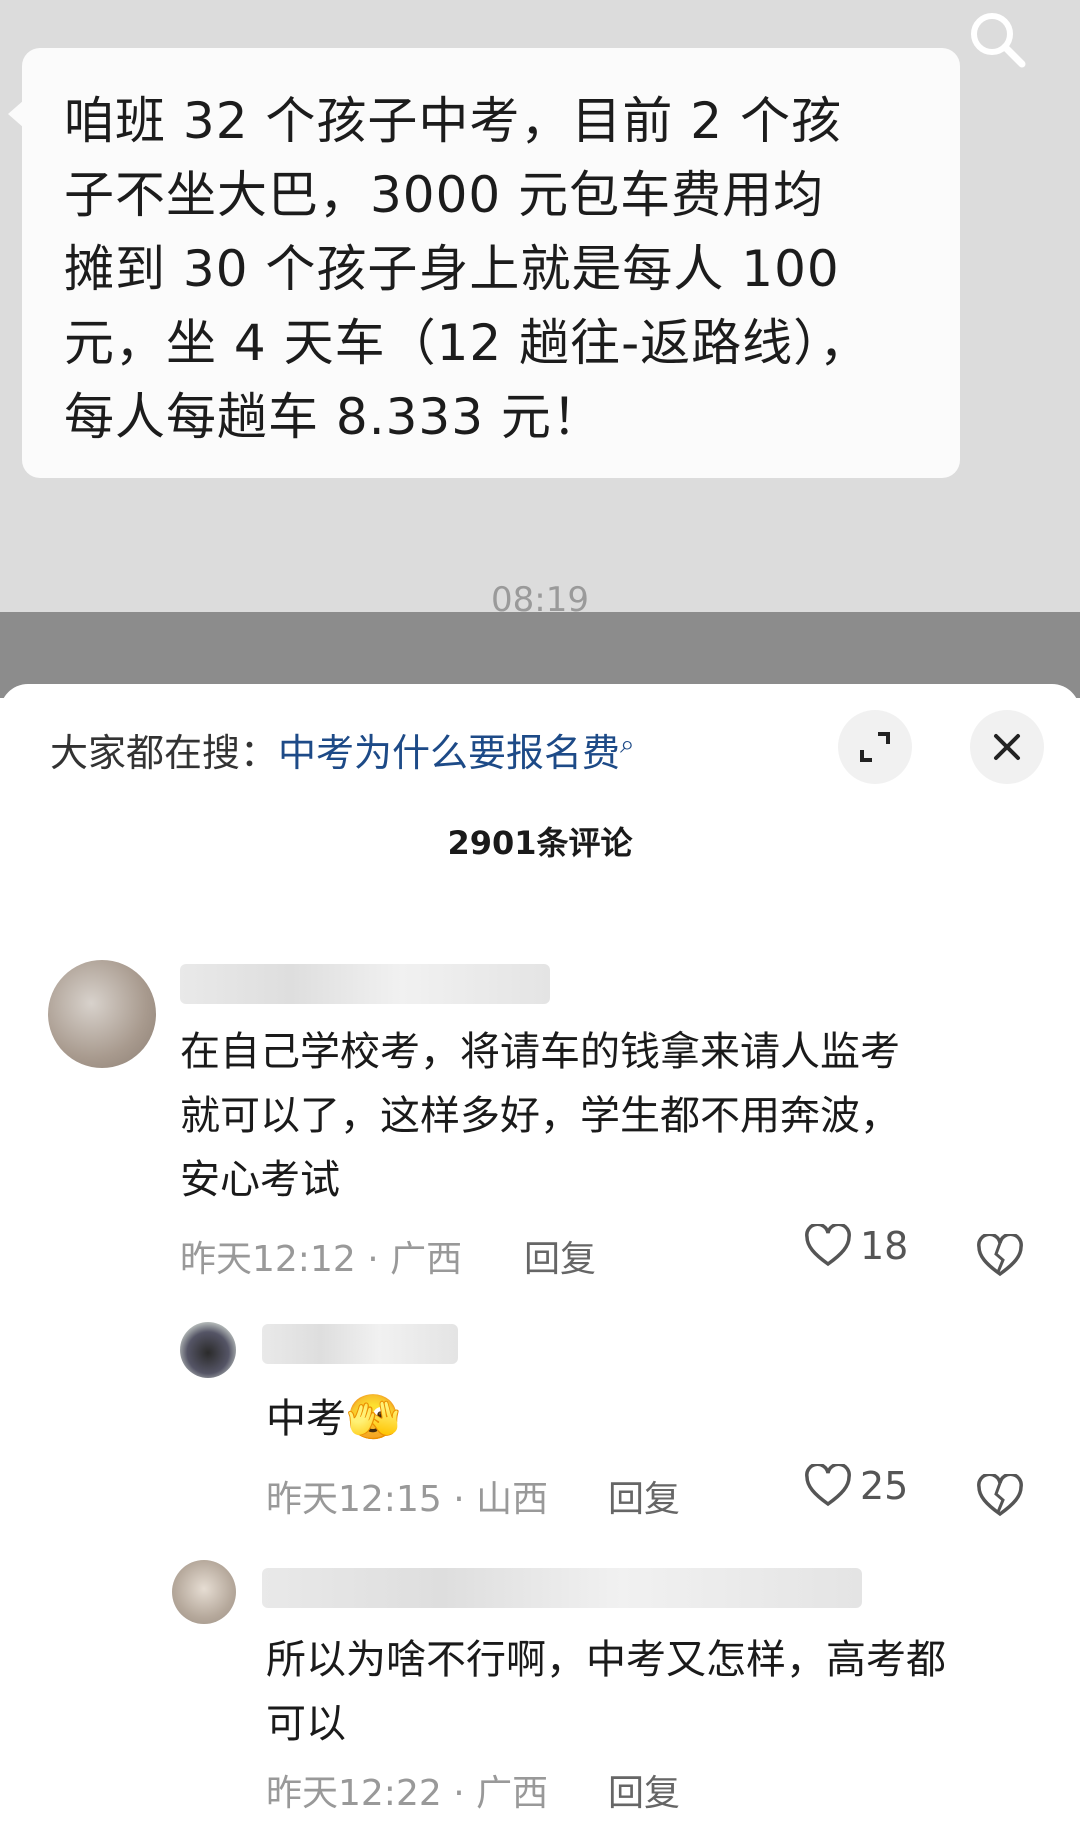  I want to click on comment-text: 所以为啥不行啊，中考又怎样，高考都 可以, so click(606, 1692).